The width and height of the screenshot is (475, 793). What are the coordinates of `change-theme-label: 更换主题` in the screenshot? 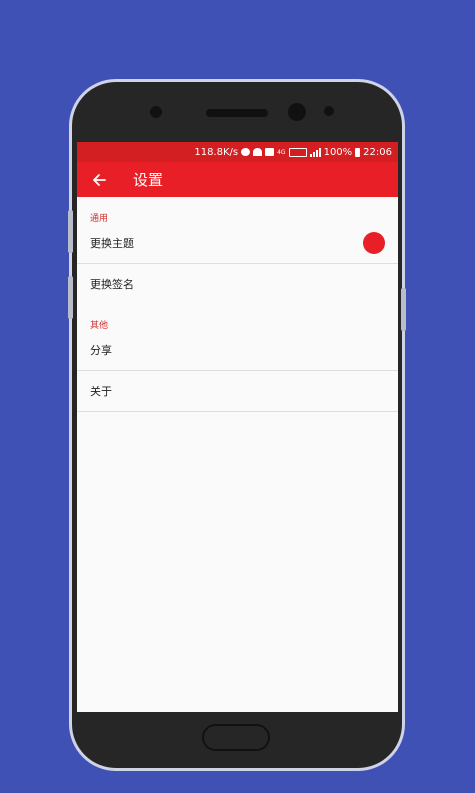 It's located at (112, 243).